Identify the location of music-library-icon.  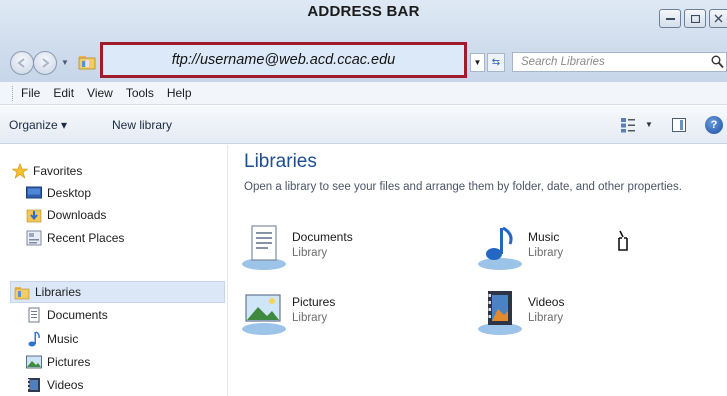
(500, 248).